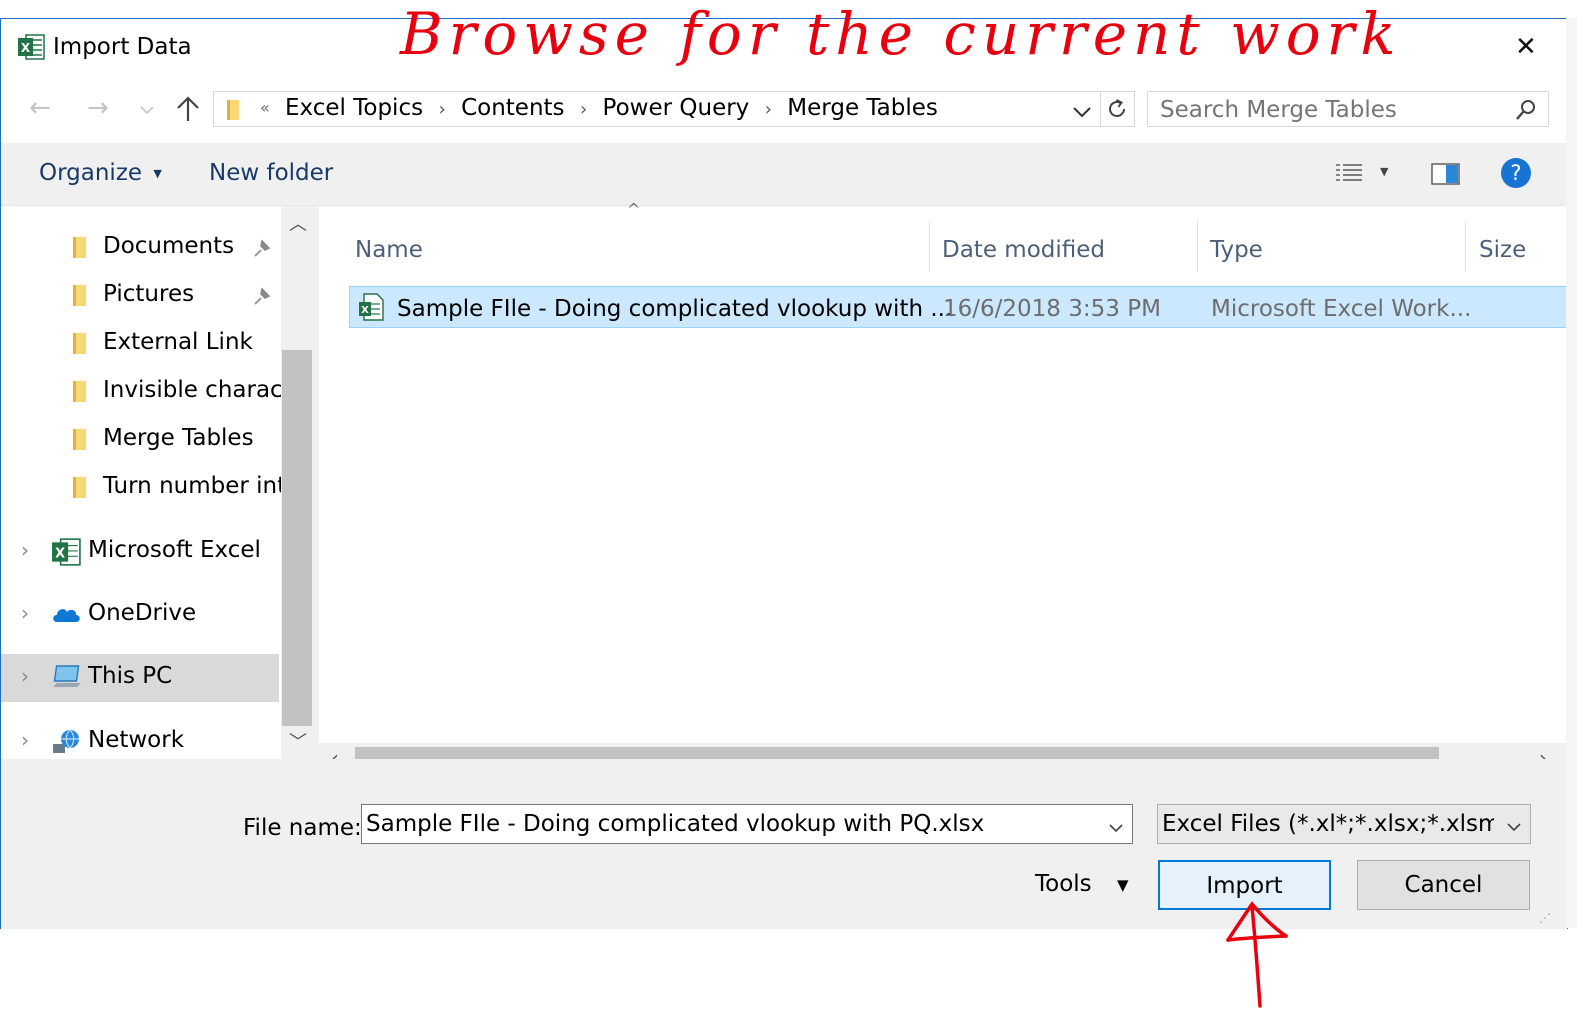 The width and height of the screenshot is (1577, 1012). What do you see at coordinates (40, 108) in the screenshot?
I see `back-arrow-icon: ←` at bounding box center [40, 108].